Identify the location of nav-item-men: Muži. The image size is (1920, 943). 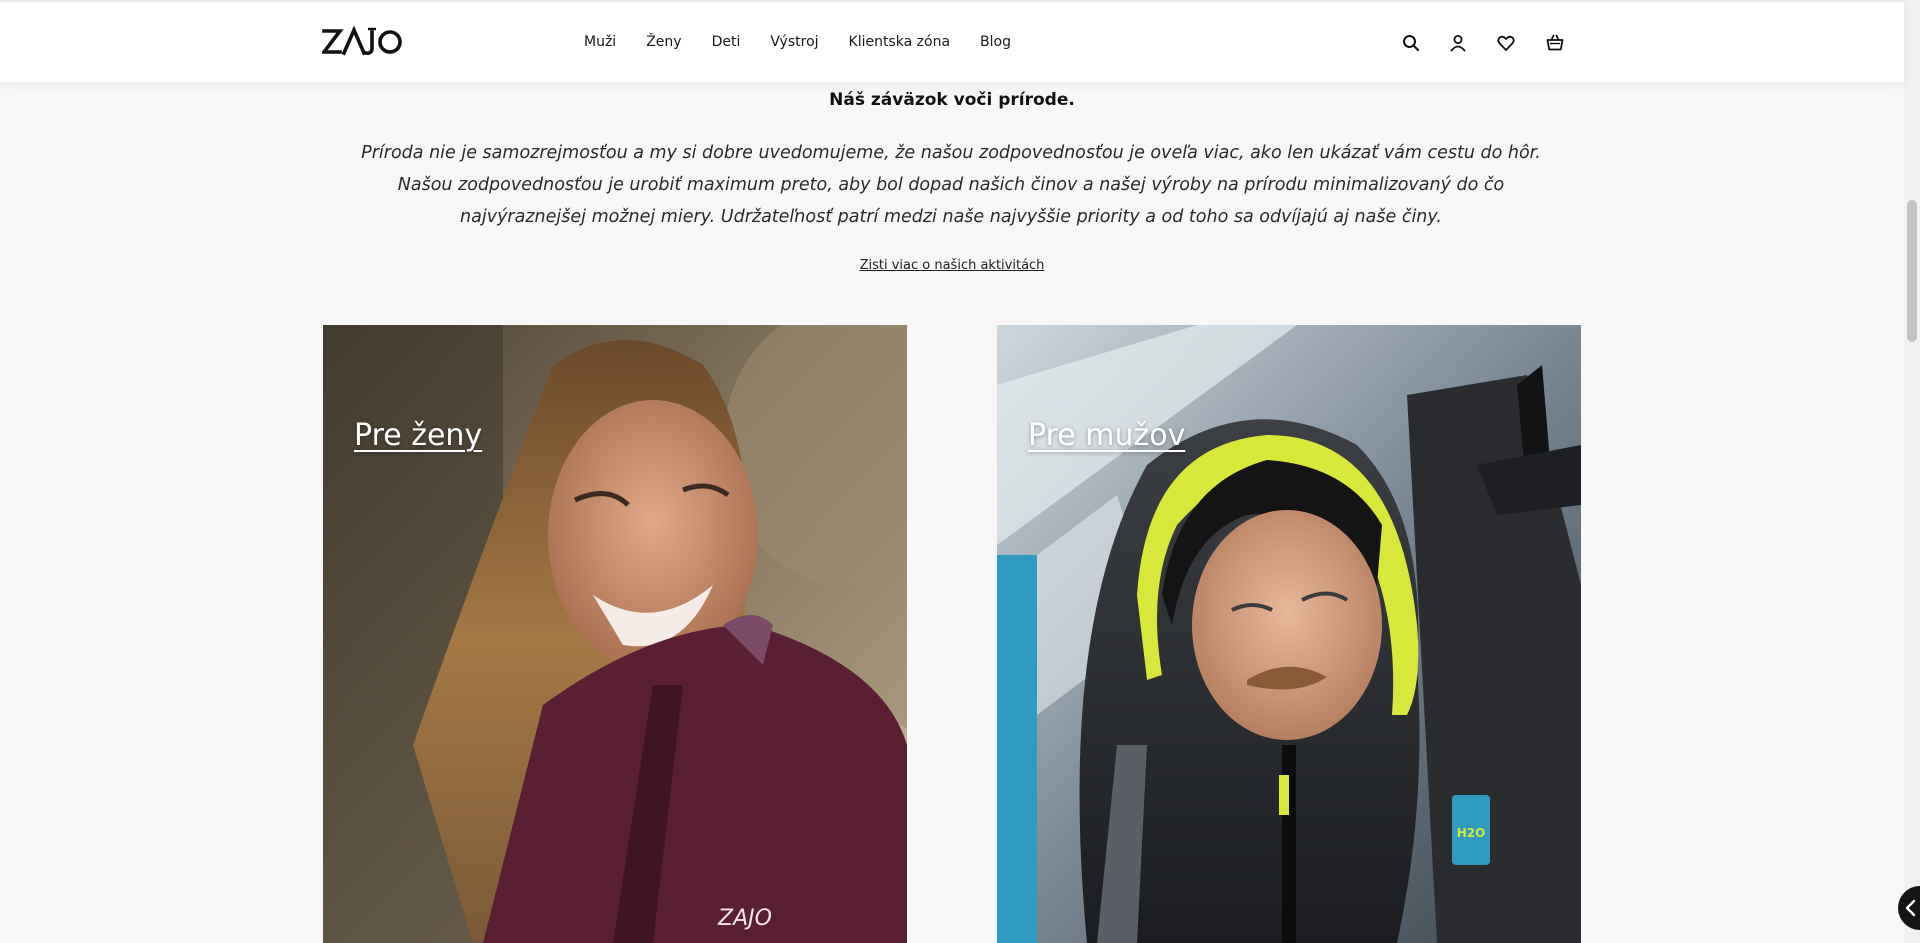
(600, 42).